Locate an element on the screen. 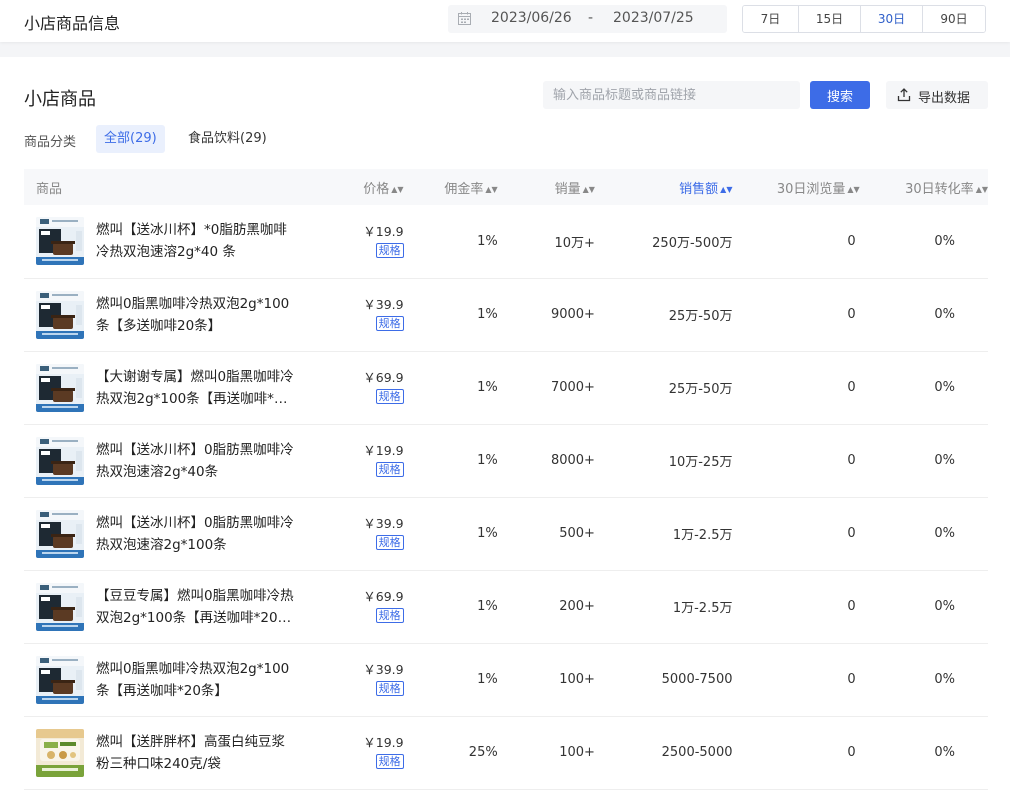 The image size is (1010, 790). table-header-row: 商品 价格 ▲▼ 佣金率 ▲▼ 销量 ▲▼ 销售额 ▲▼ 30日浏览量 ▲▼ 30日转化率 ▲▼ is located at coordinates (506, 187).